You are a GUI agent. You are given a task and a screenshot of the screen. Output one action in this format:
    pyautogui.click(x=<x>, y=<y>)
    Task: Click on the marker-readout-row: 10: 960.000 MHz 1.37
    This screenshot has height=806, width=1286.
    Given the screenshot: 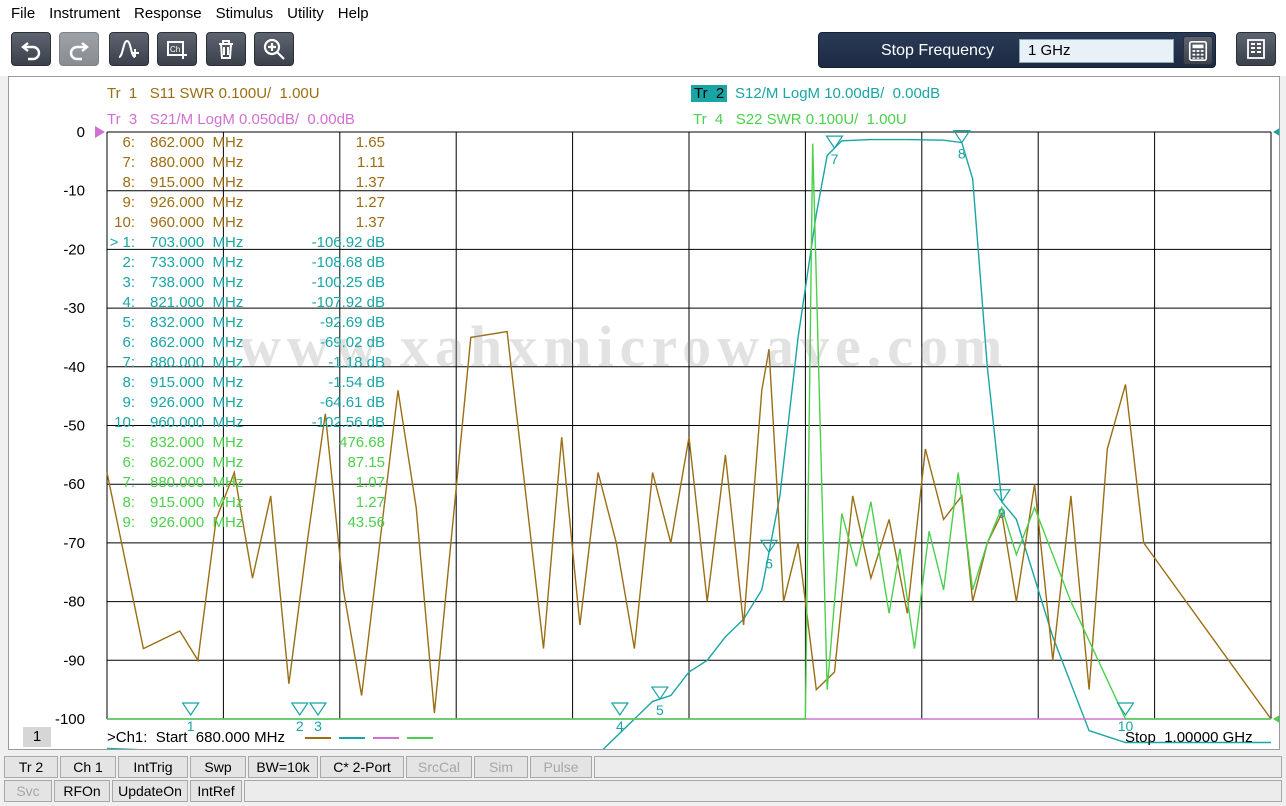 What is the action you would take?
    pyautogui.click(x=245, y=223)
    